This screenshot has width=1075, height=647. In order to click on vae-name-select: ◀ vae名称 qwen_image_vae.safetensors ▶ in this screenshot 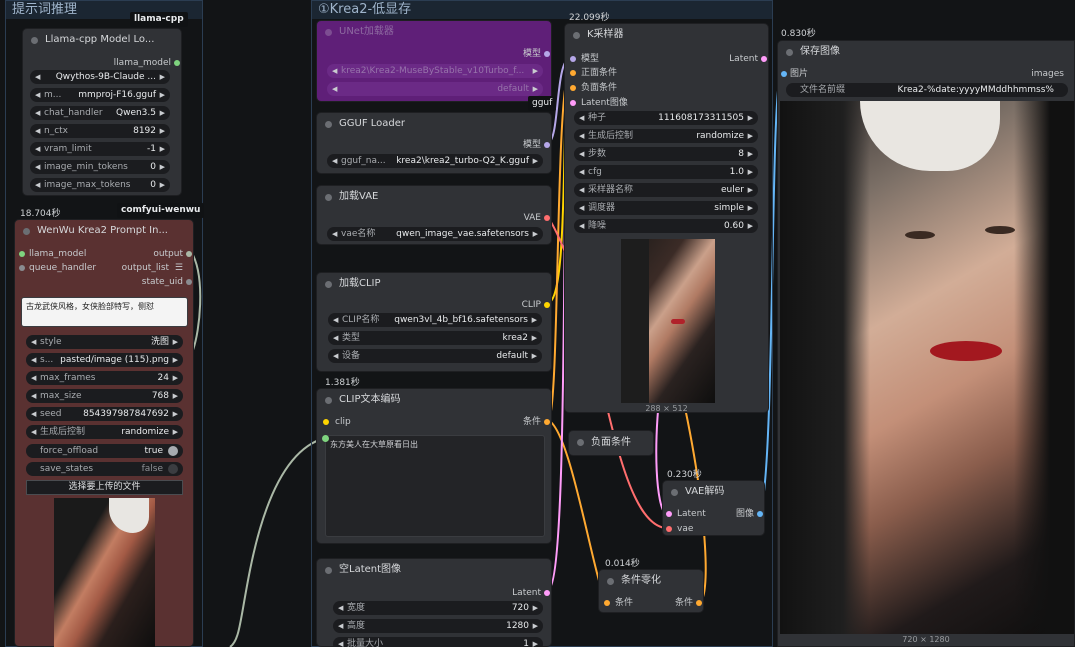, I will do `click(435, 234)`.